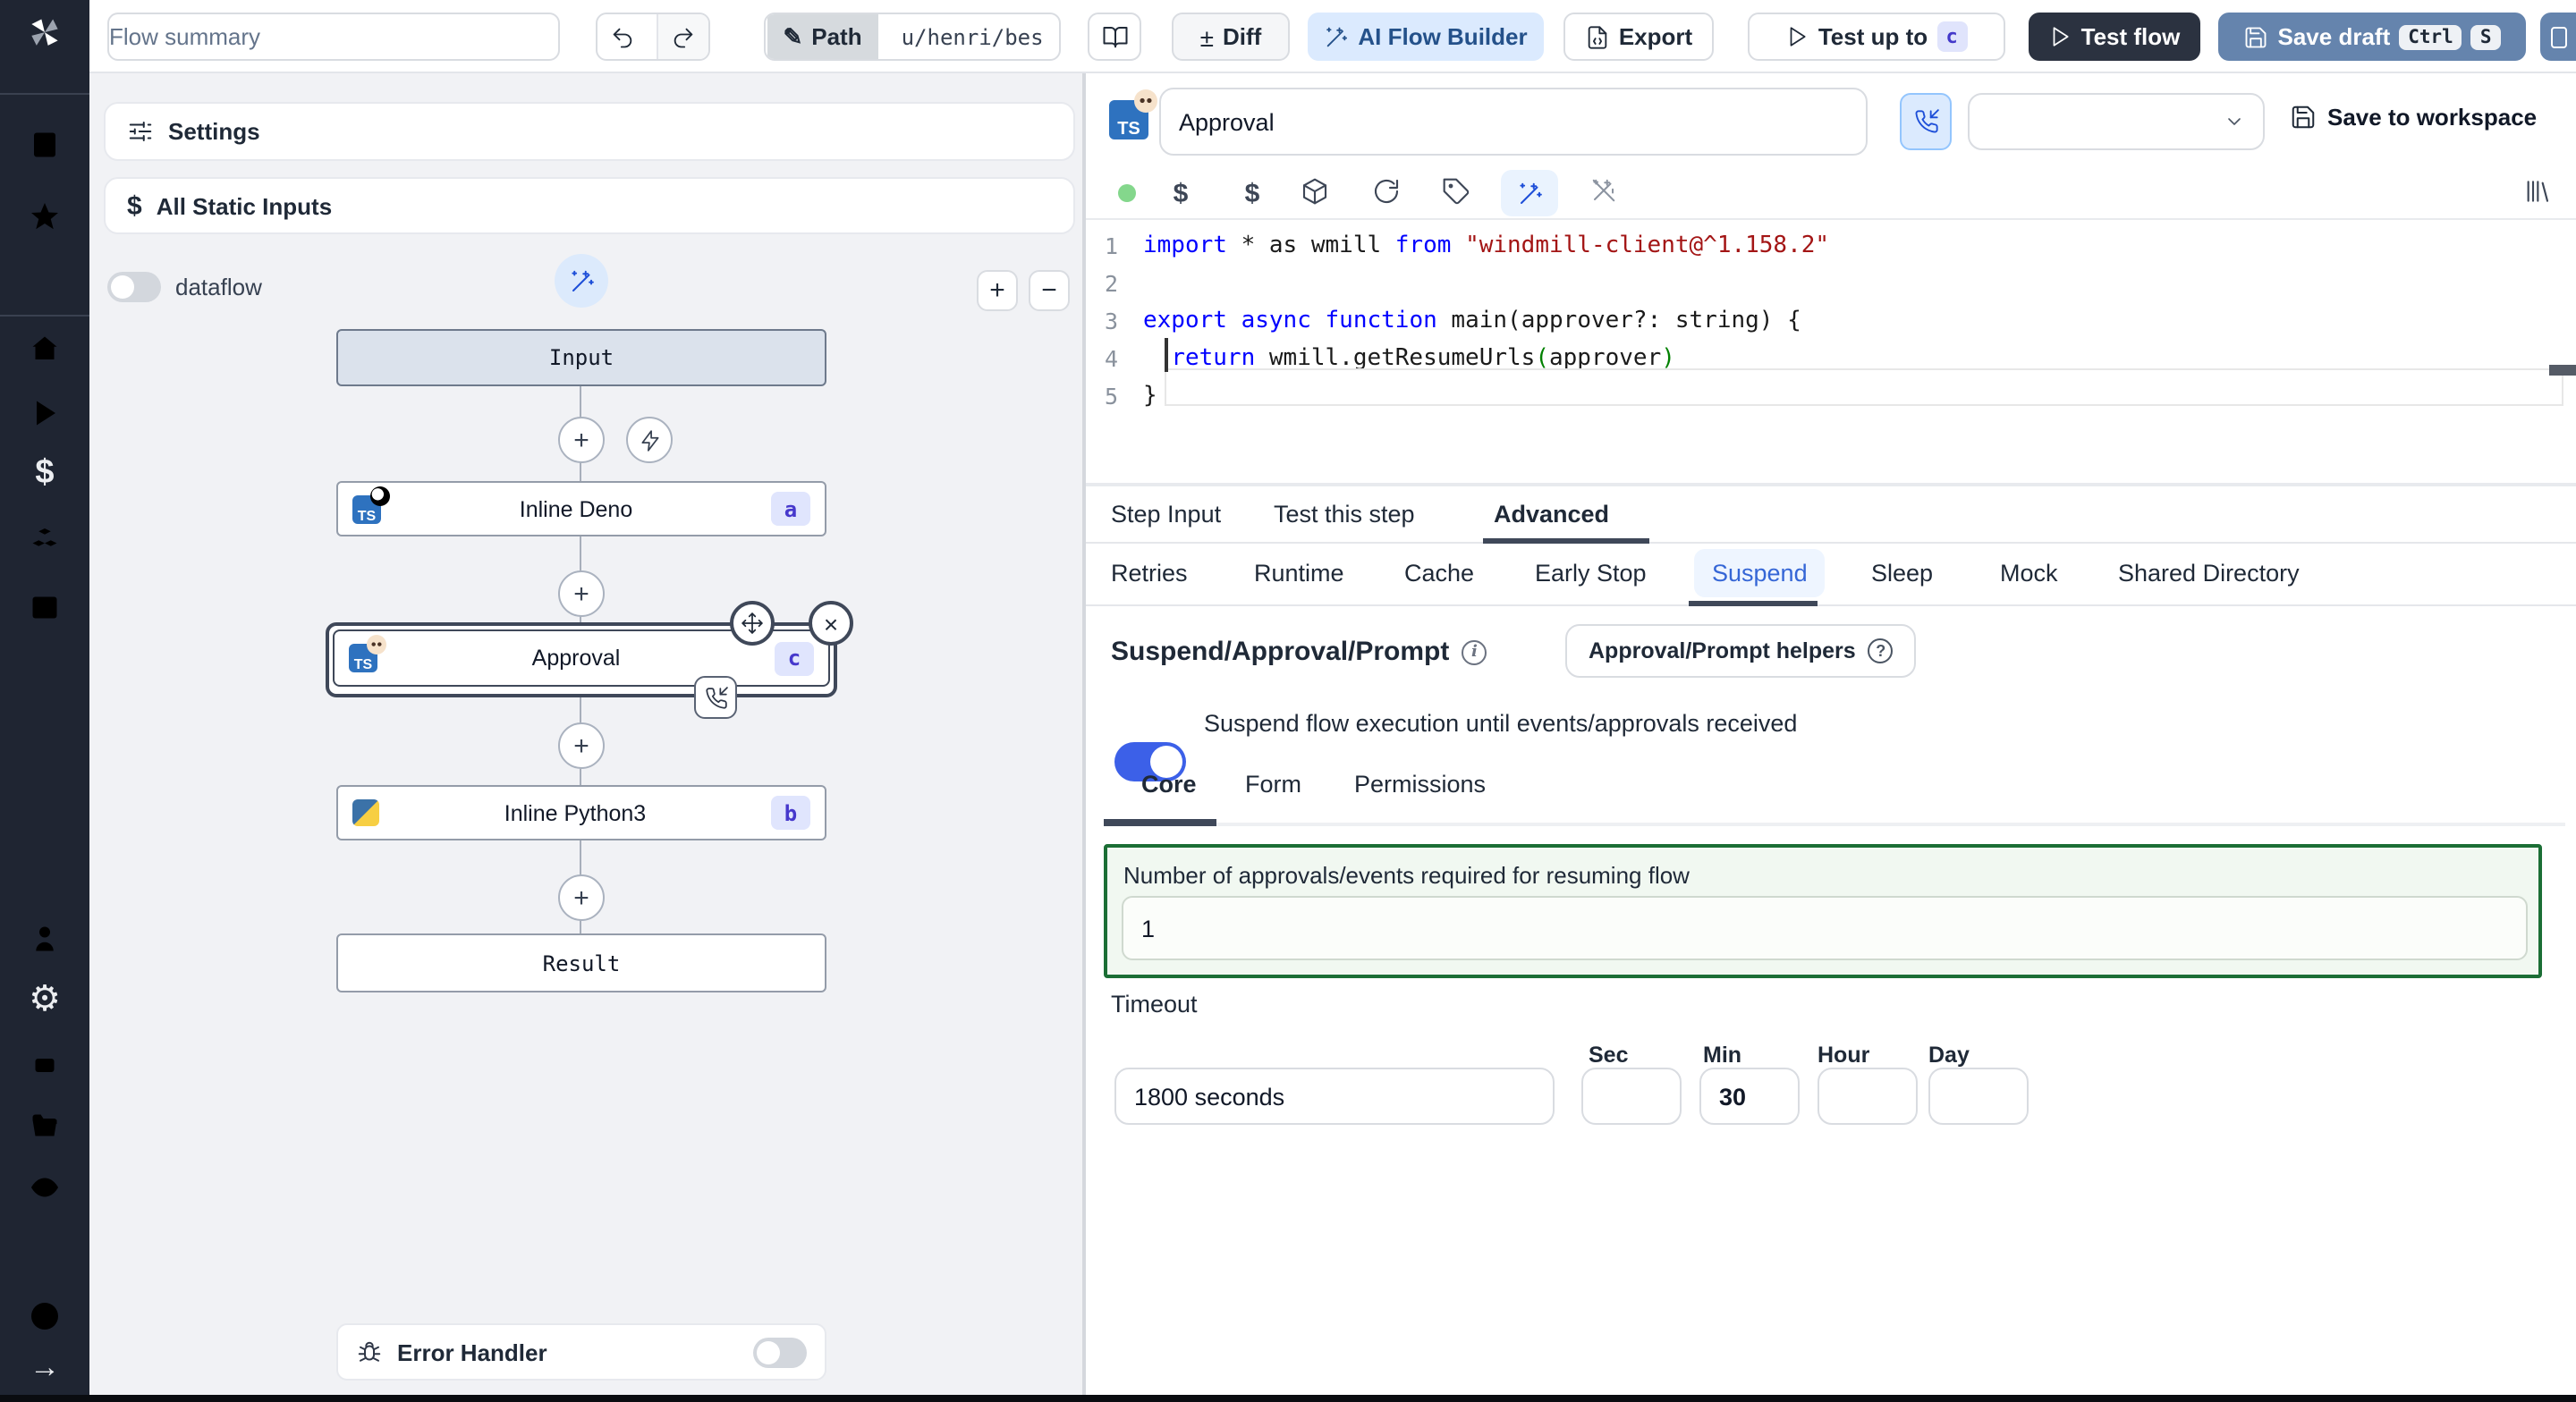 This screenshot has height=1402, width=2576. What do you see at coordinates (581, 281) in the screenshot?
I see `ai-wand-button` at bounding box center [581, 281].